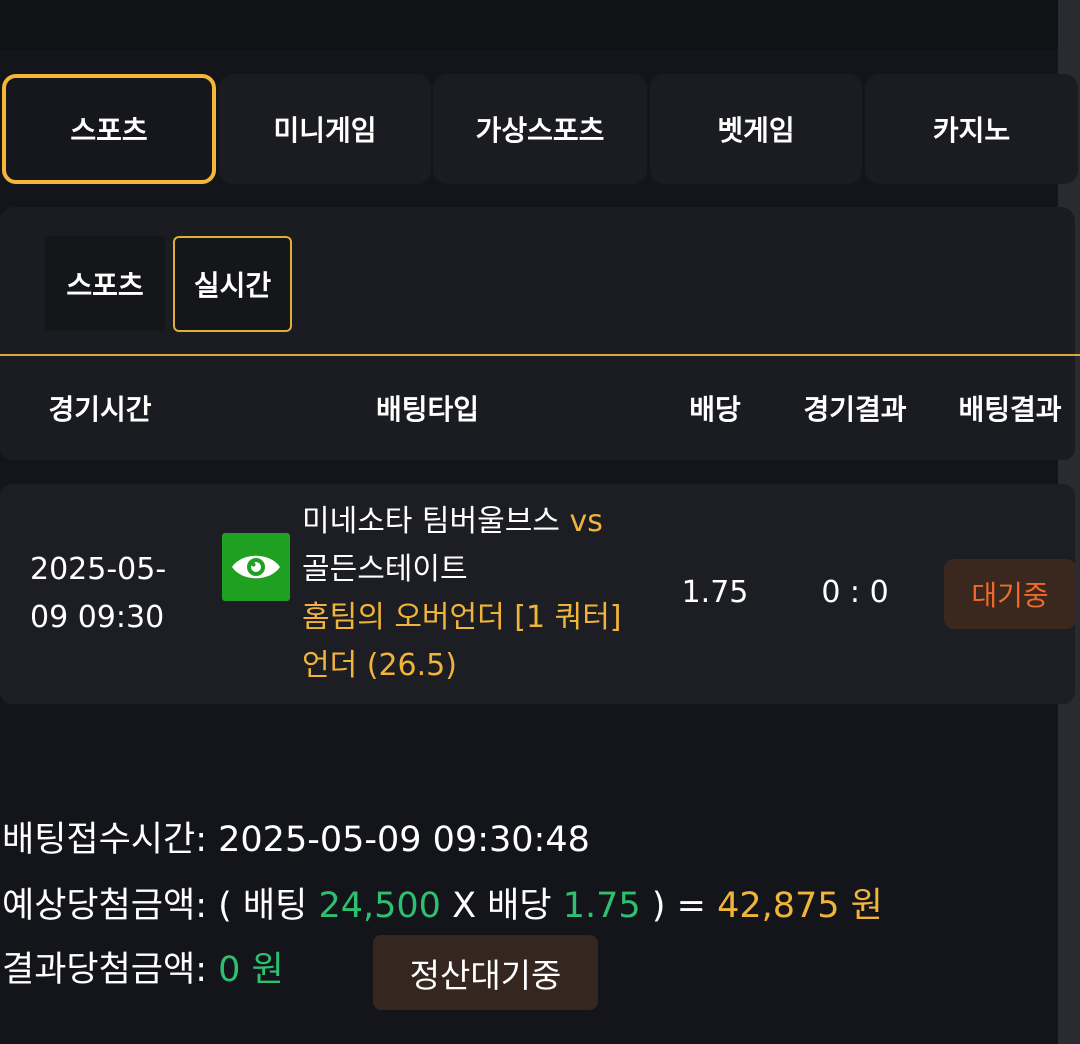  Describe the element at coordinates (98, 569) in the screenshot. I see `match-date: 2025-05-` at that location.